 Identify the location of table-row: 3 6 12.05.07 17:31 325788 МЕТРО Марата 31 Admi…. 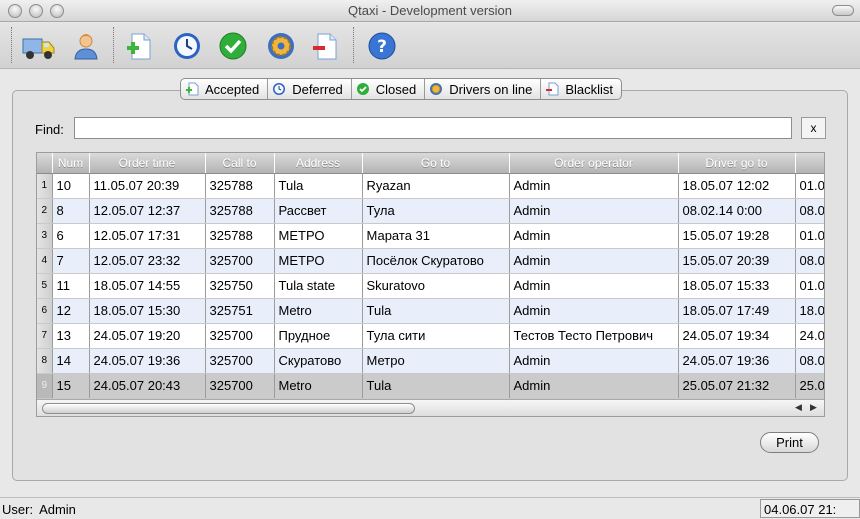
(430, 236).